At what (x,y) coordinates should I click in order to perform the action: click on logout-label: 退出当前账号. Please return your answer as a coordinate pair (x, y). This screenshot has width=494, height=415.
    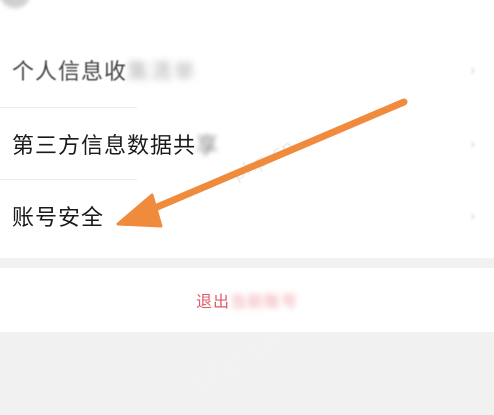
    Looking at the image, I should click on (247, 301).